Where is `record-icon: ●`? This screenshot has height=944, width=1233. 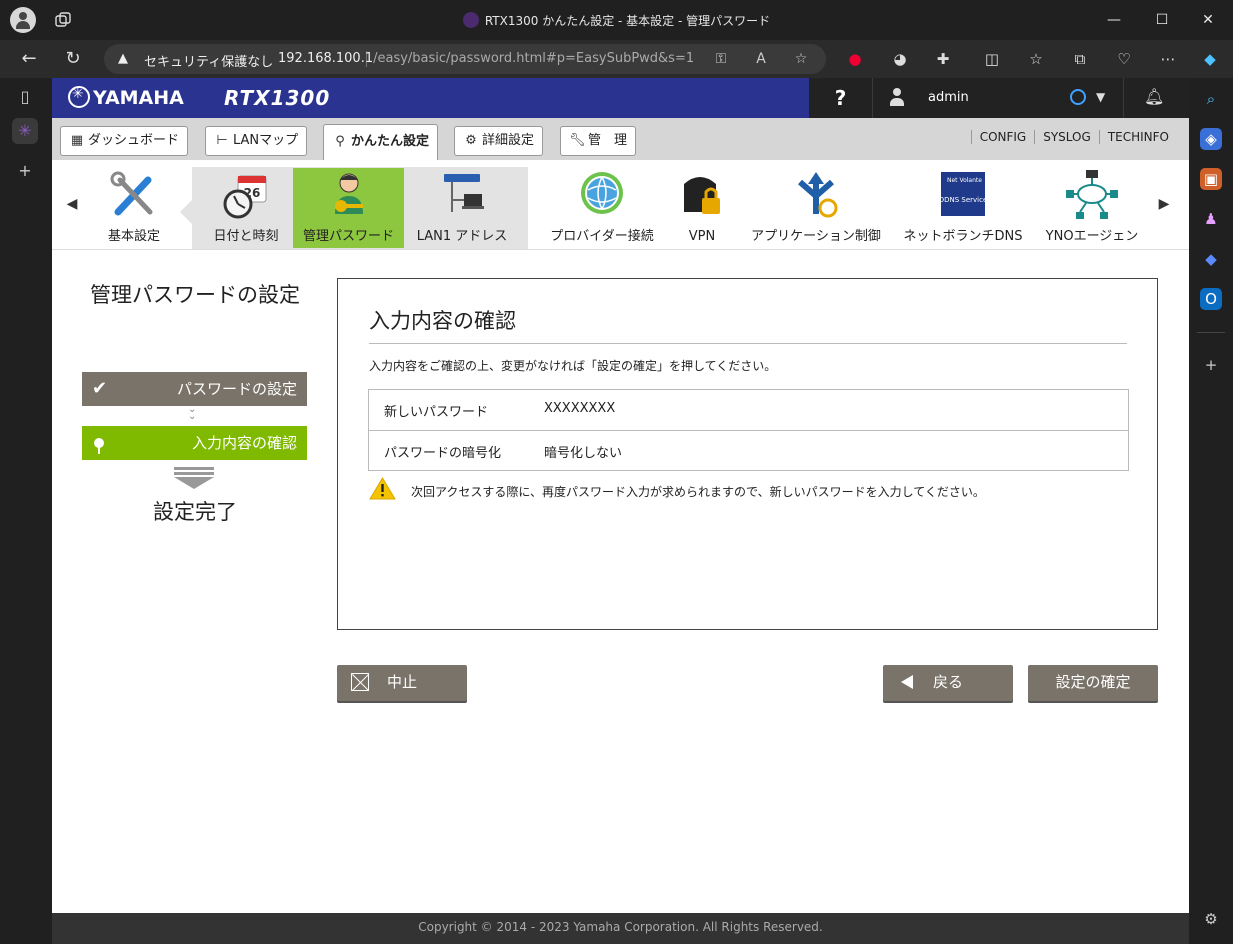
record-icon: ● is located at coordinates (855, 59).